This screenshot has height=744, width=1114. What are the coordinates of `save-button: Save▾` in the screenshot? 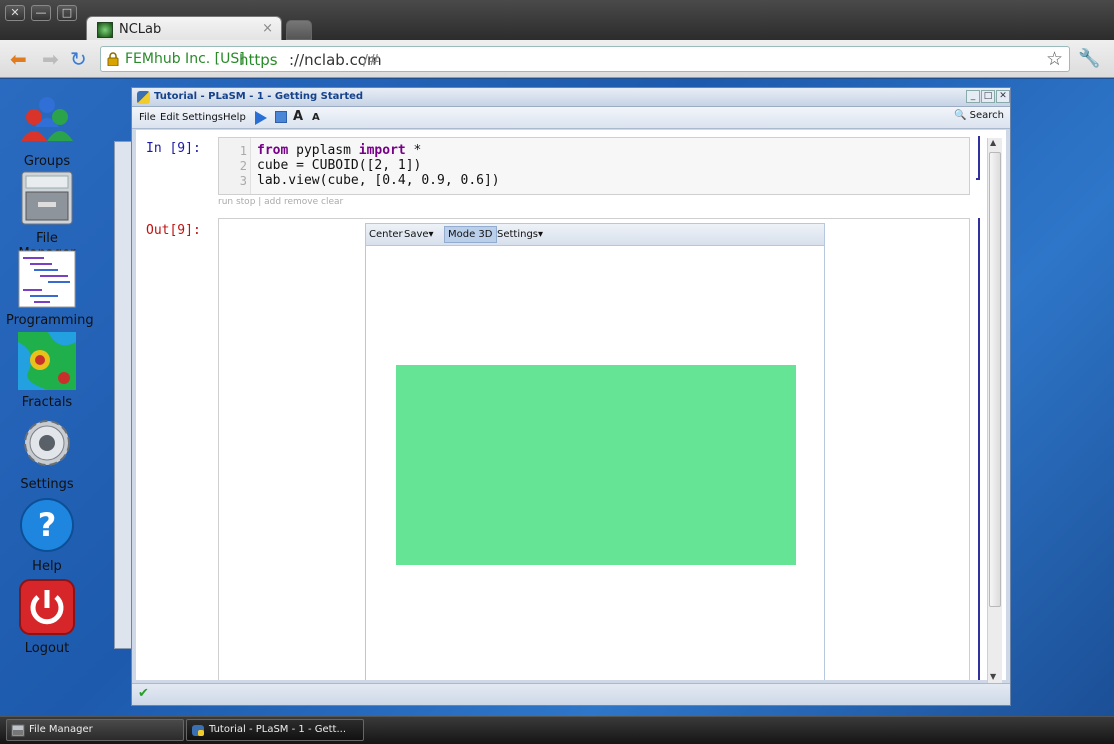 It's located at (419, 234).